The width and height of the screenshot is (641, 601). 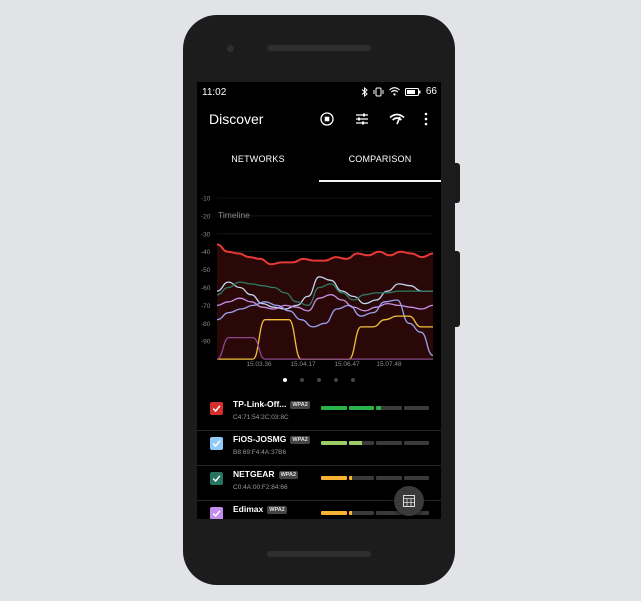 I want to click on ssid-label: NETGEAR, so click(x=254, y=474).